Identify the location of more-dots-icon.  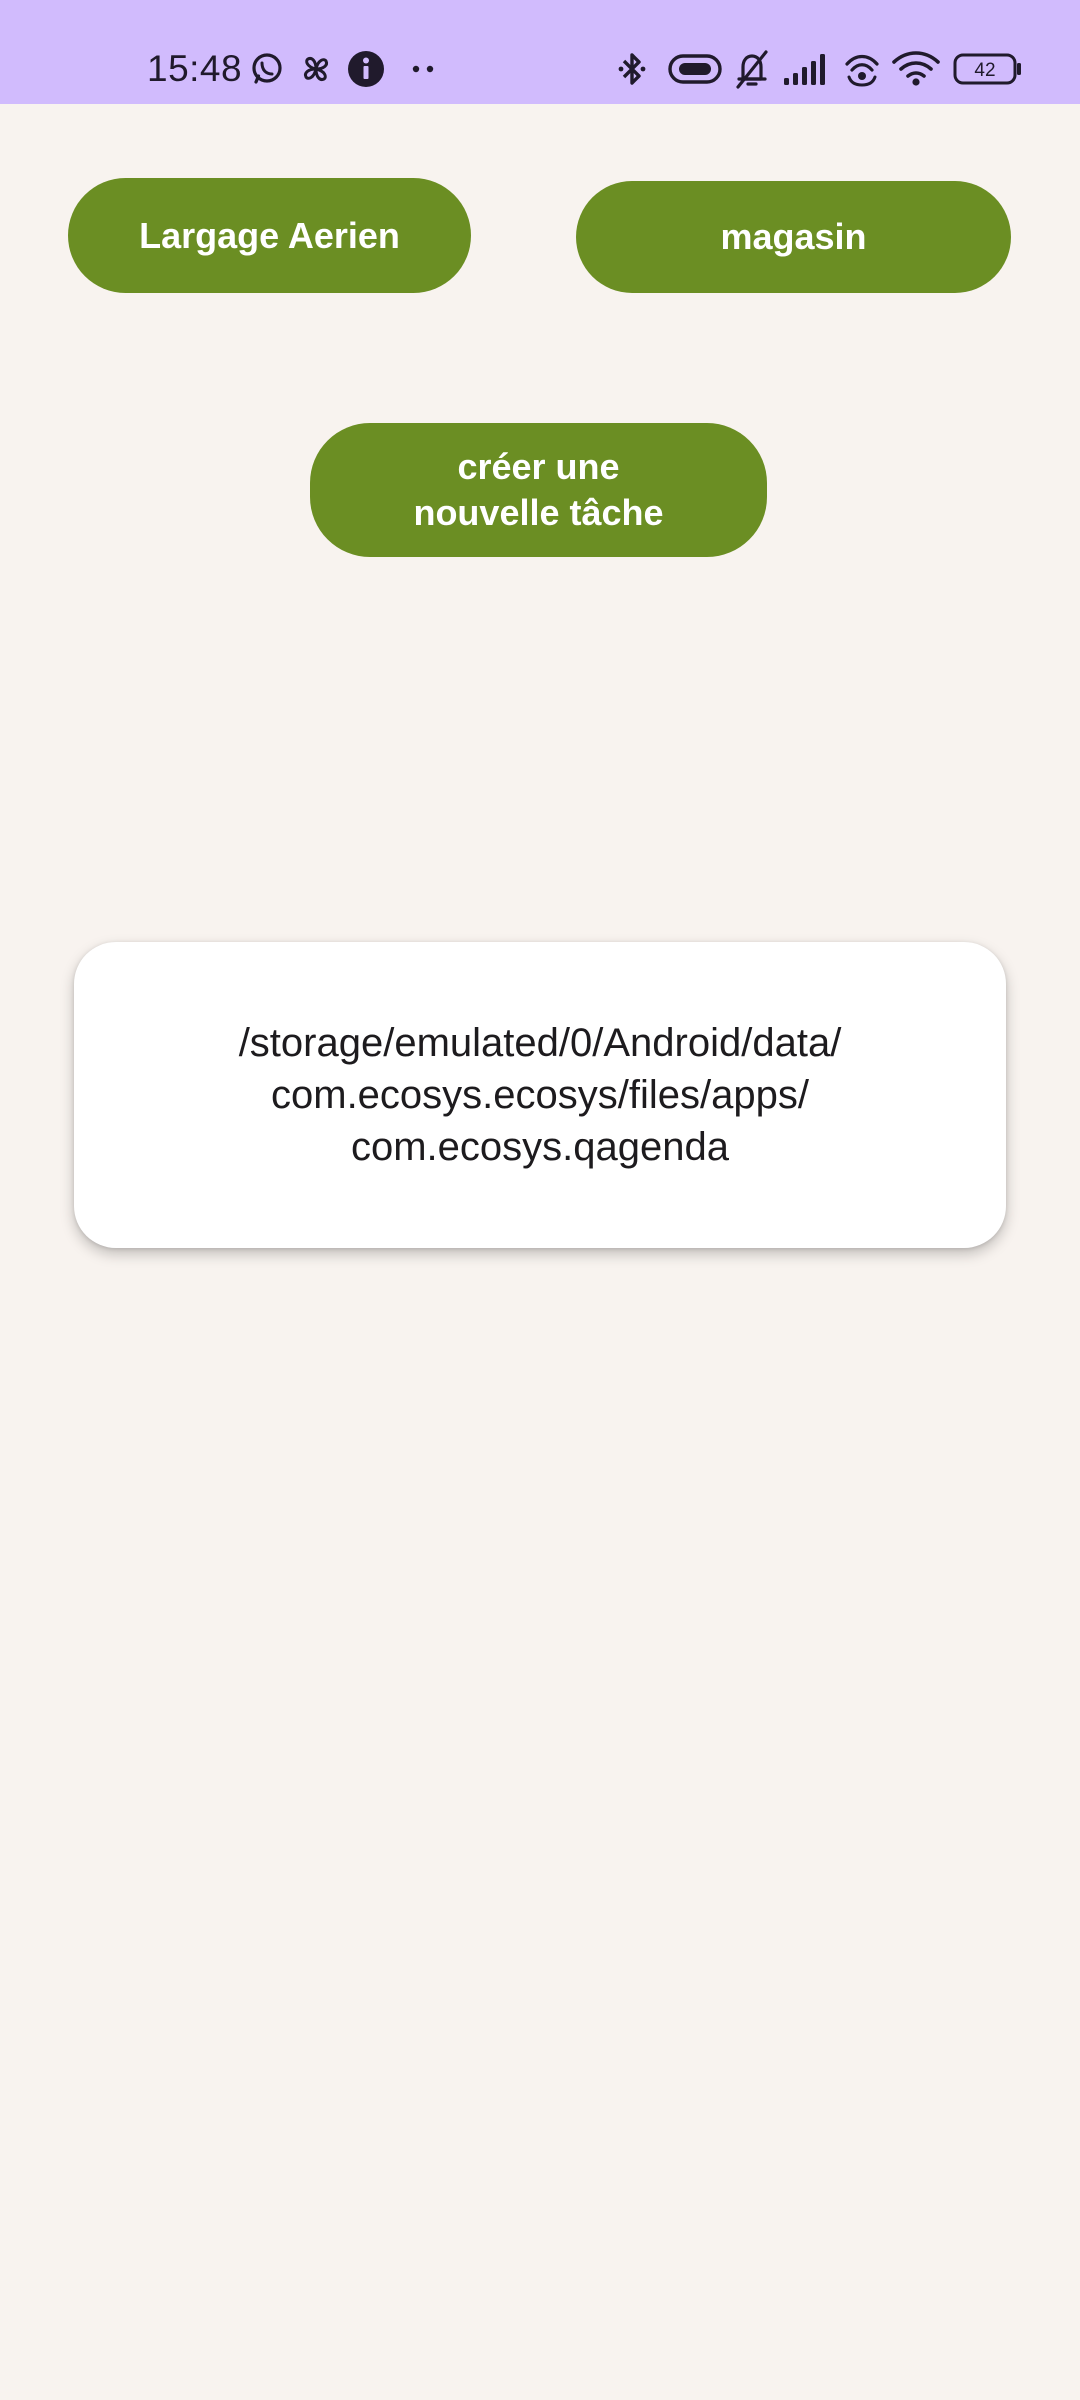
(423, 69).